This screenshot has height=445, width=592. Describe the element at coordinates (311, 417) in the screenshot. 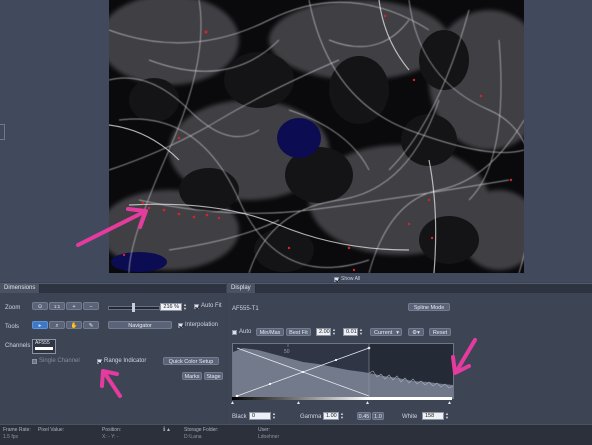

I see `gamma-label: Gamma` at that location.